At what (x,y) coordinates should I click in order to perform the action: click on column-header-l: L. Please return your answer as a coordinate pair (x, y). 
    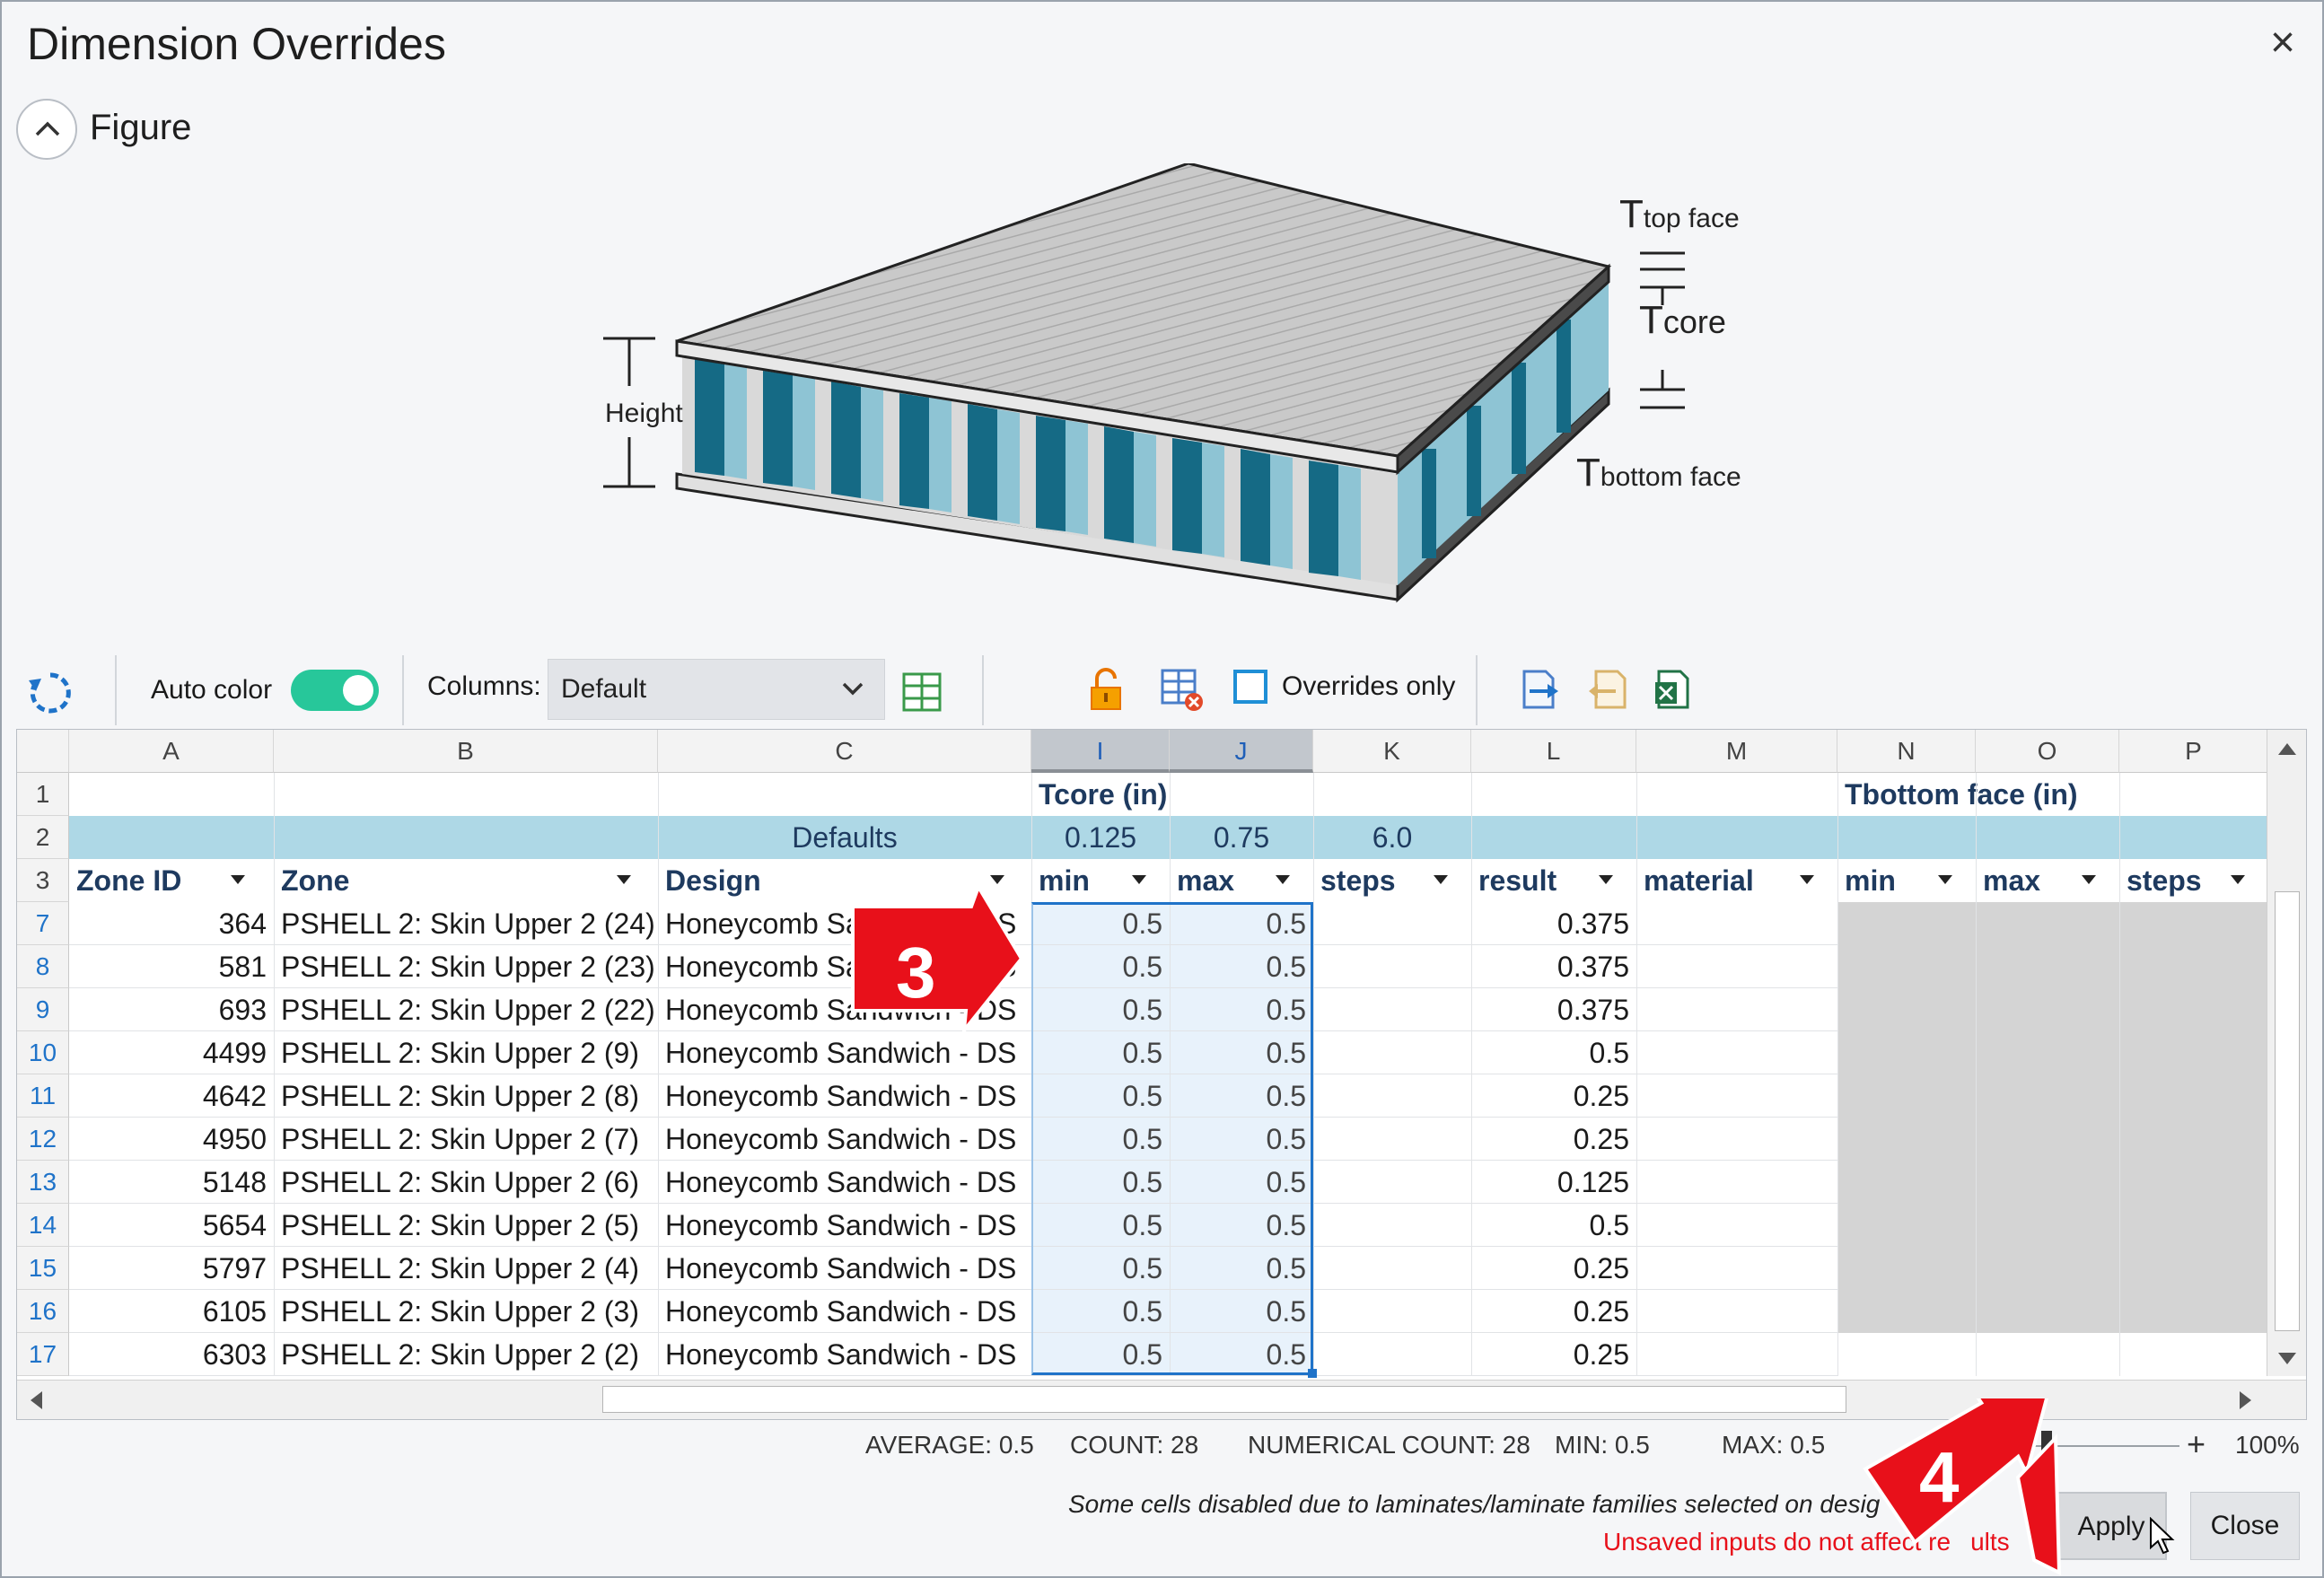
    Looking at the image, I should click on (1553, 752).